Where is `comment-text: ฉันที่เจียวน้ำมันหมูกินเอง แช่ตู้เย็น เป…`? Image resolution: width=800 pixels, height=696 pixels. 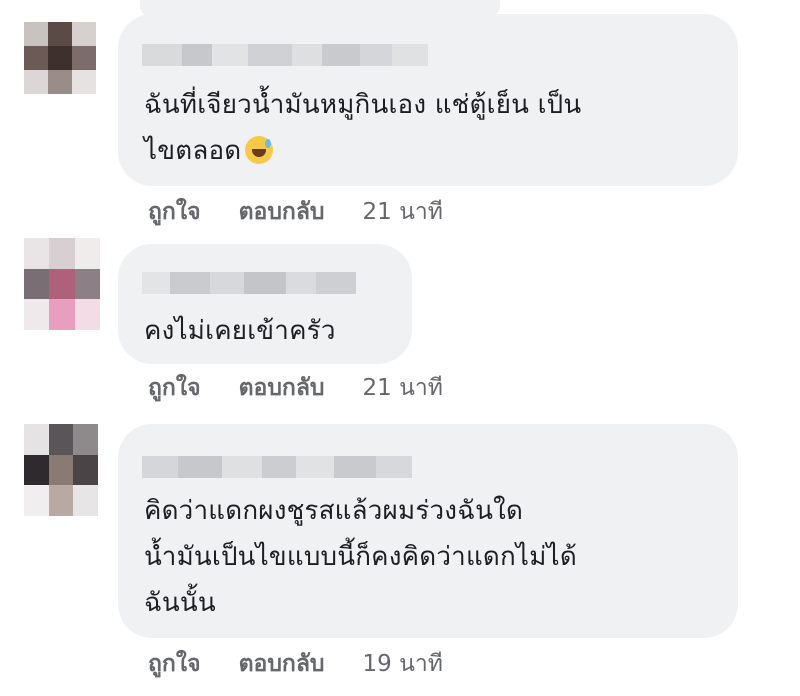
comment-text: ฉันที่เจียวน้ำมันหมูกินเอง แช่ตู้เย็น เป… is located at coordinates (363, 128).